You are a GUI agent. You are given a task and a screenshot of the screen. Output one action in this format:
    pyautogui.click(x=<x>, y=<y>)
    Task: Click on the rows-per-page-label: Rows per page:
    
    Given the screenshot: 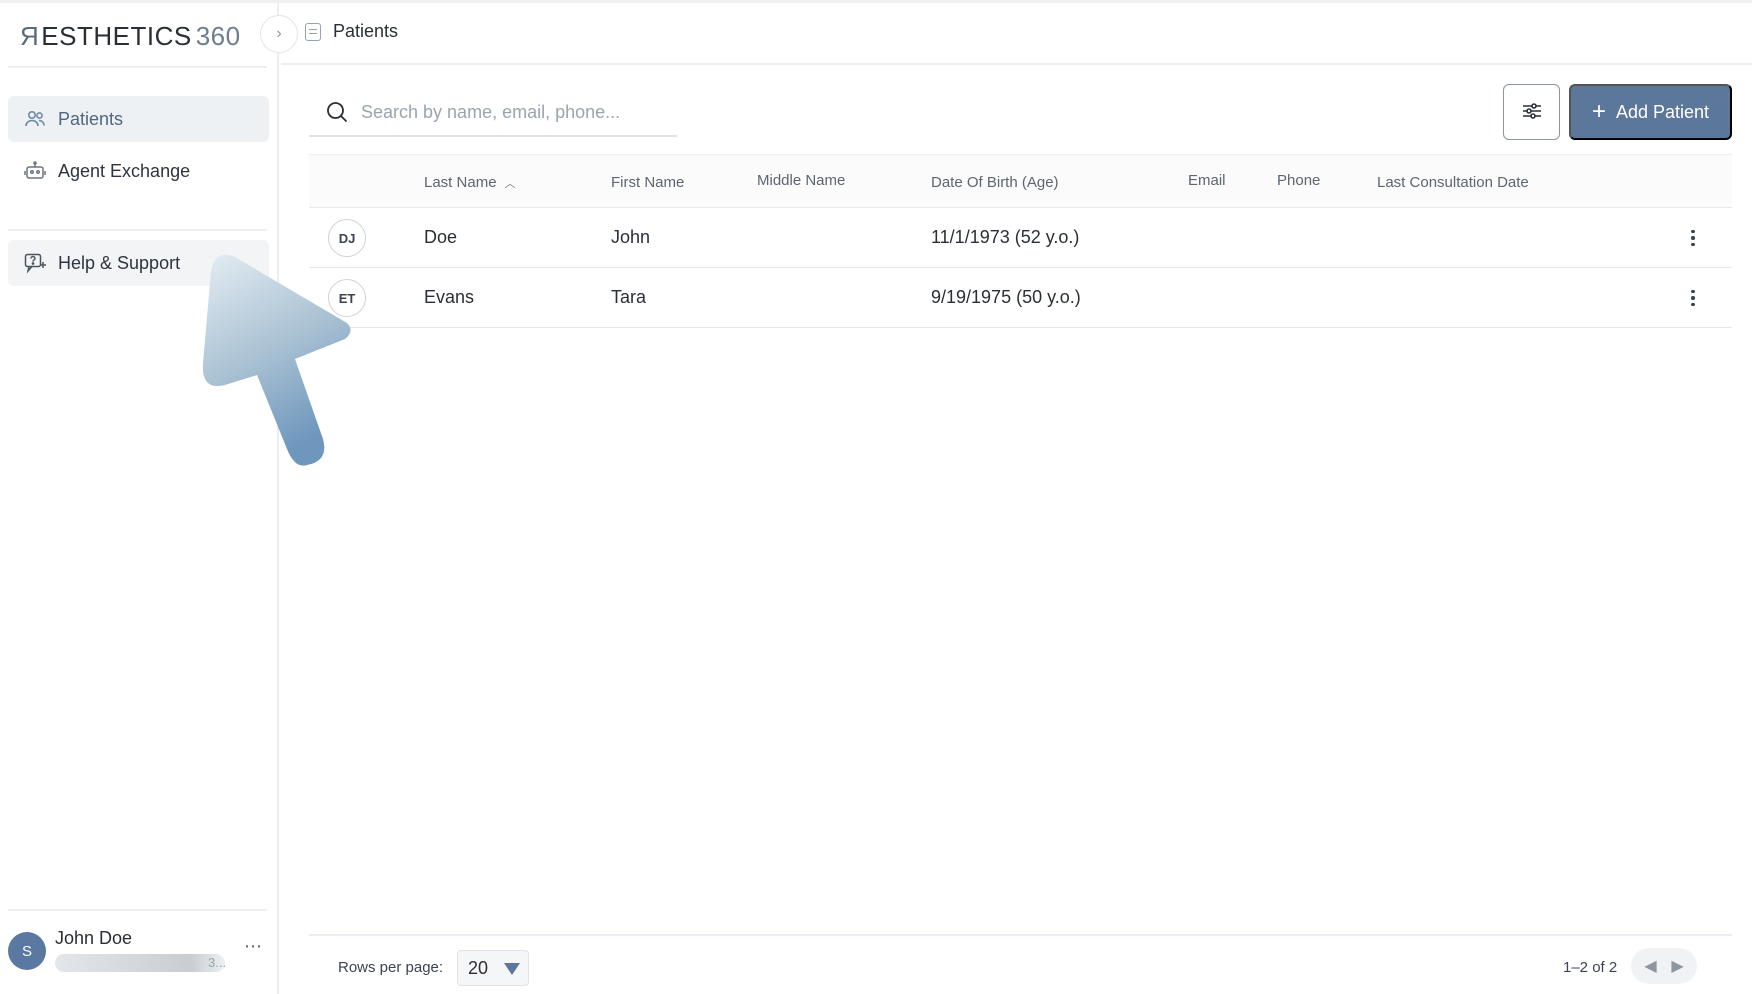 What is the action you would take?
    pyautogui.click(x=391, y=967)
    